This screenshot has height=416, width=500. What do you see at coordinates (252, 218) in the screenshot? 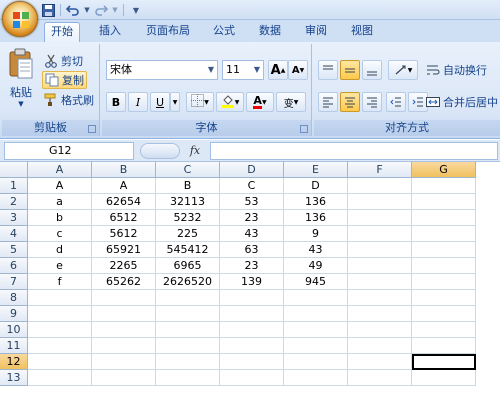
I see `cell-d3: 23` at bounding box center [252, 218].